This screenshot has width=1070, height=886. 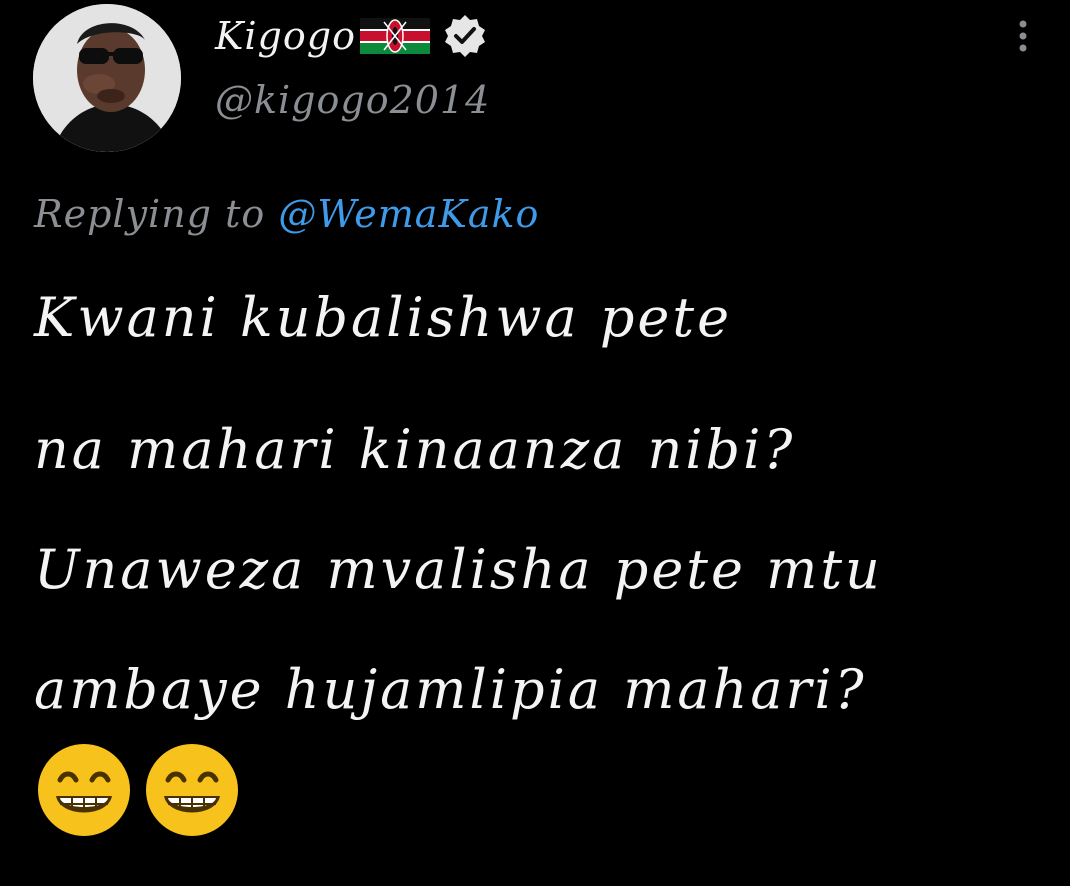 I want to click on more-vertical-icon, so click(x=1023, y=38).